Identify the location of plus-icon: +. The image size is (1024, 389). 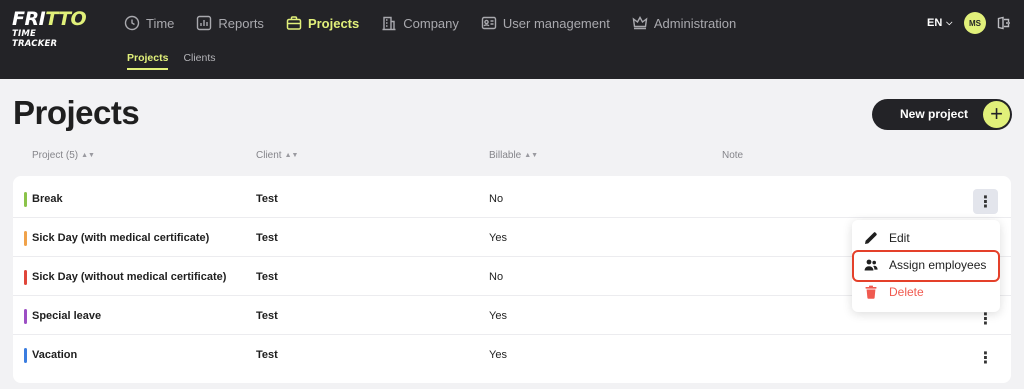
(996, 114).